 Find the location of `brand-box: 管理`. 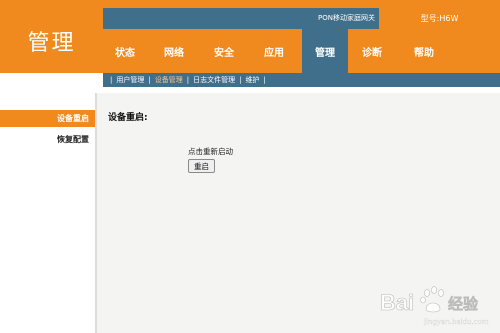

brand-box: 管理 is located at coordinates (51, 40).